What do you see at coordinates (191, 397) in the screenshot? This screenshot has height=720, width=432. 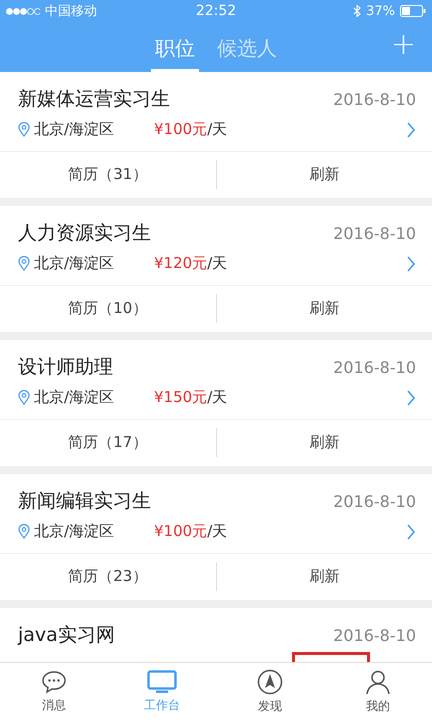 I see `job-salary: ¥150元/天` at bounding box center [191, 397].